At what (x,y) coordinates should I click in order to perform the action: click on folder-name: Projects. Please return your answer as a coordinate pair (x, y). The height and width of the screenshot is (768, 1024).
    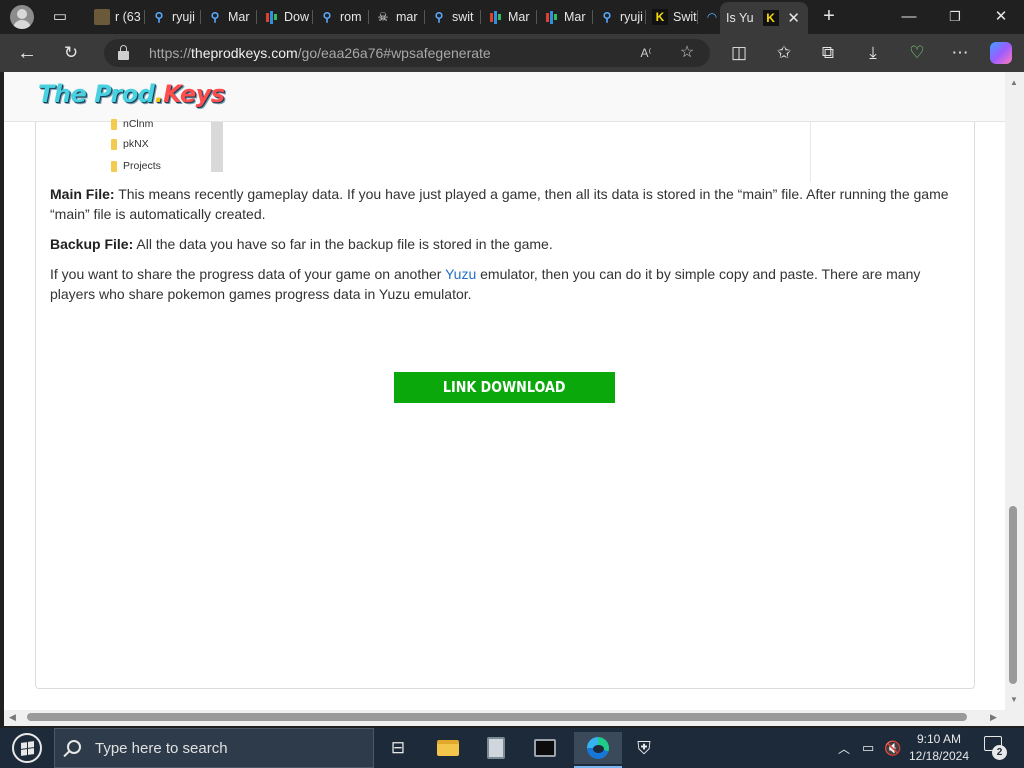
    Looking at the image, I should click on (142, 166).